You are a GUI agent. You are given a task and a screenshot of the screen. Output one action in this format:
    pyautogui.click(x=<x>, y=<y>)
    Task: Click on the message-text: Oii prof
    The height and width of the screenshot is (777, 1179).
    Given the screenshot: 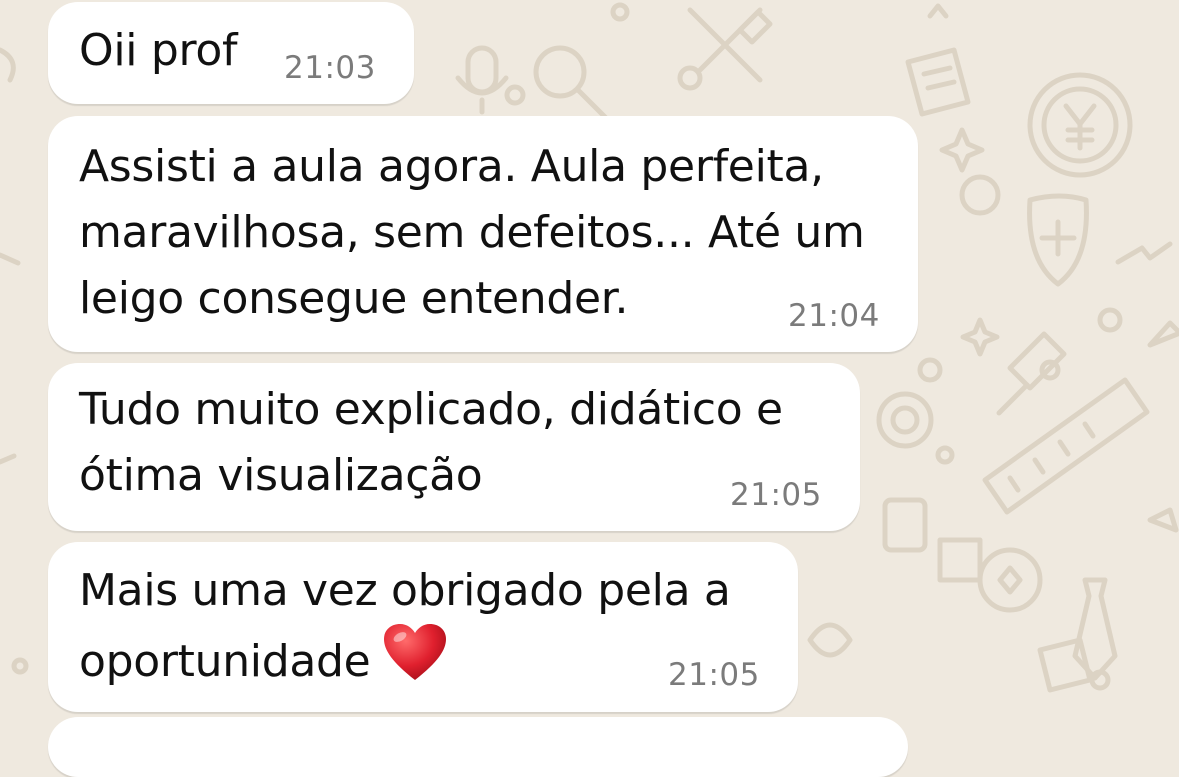 What is the action you would take?
    pyautogui.click(x=158, y=50)
    